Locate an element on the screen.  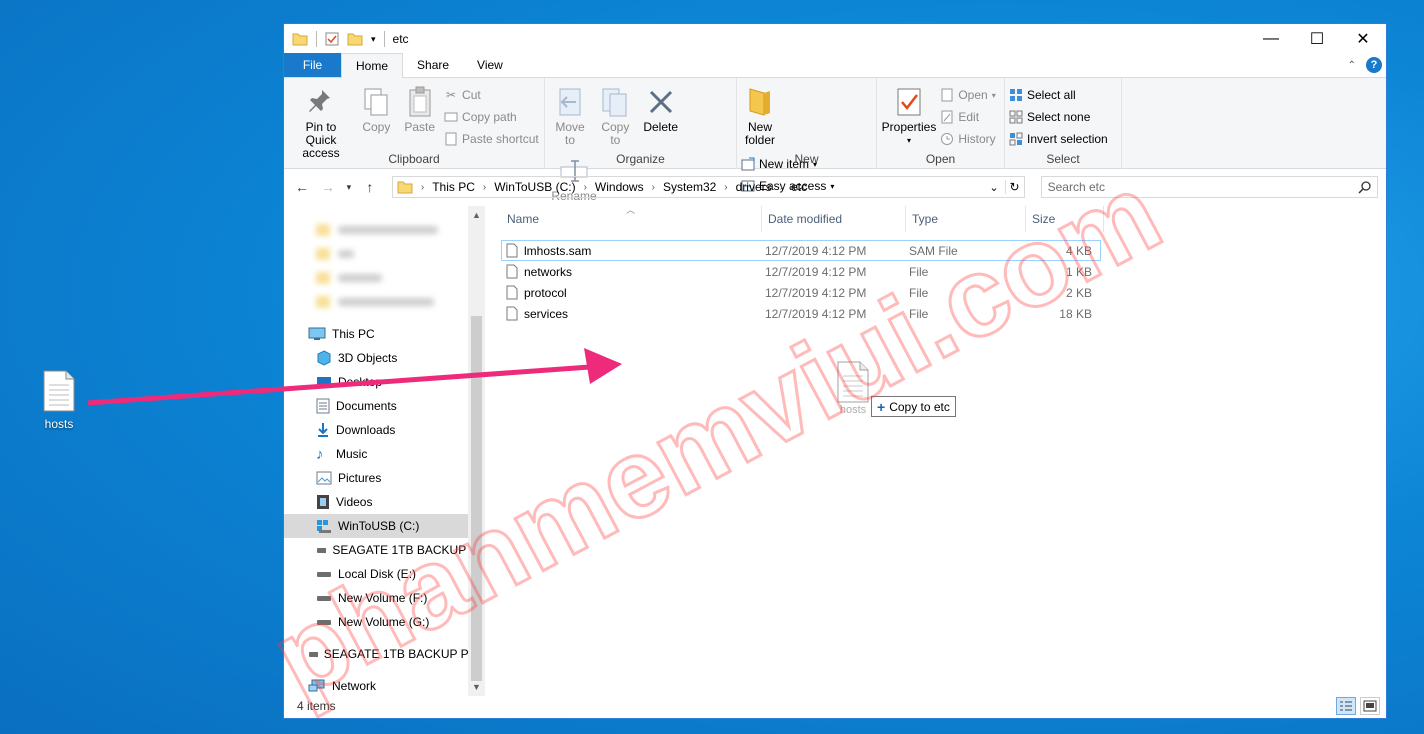
tab-share: Share is located at coordinates (433, 65).